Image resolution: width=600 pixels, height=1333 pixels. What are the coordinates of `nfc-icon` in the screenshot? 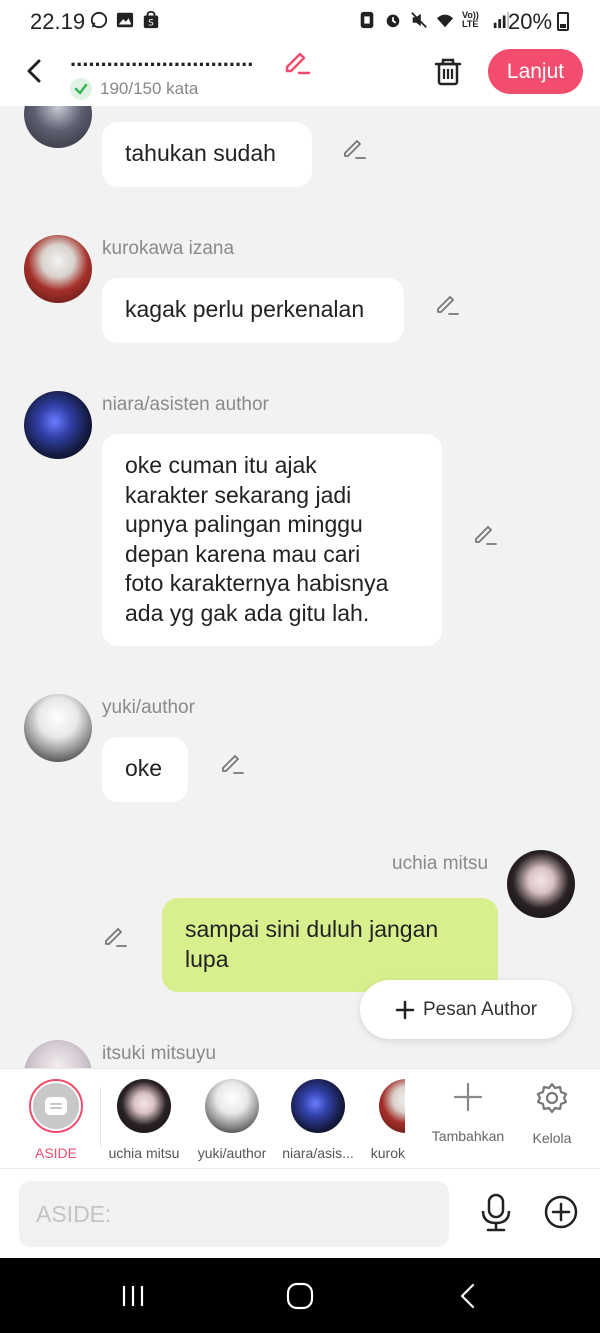 It's located at (367, 20).